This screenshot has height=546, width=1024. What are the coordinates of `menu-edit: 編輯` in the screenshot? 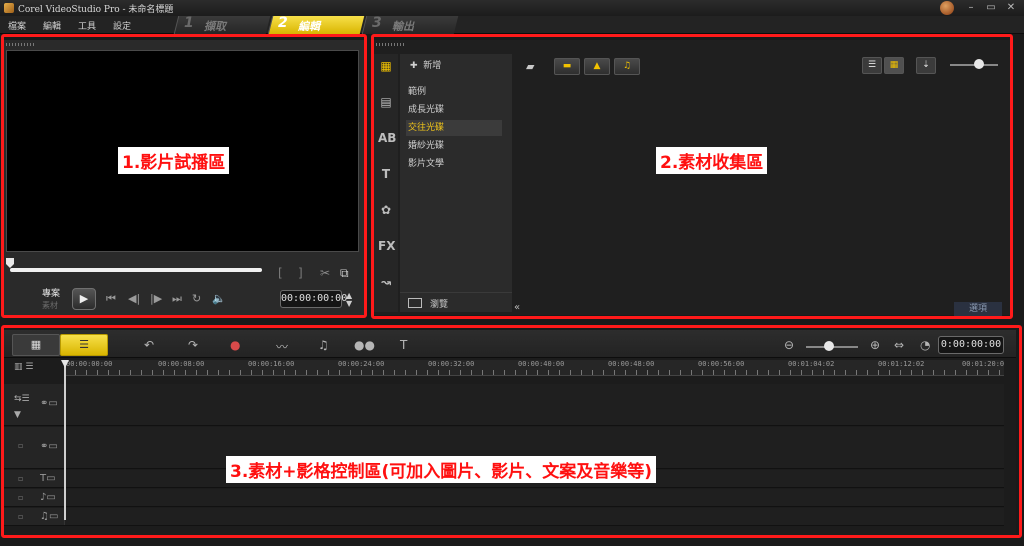 It's located at (52, 25).